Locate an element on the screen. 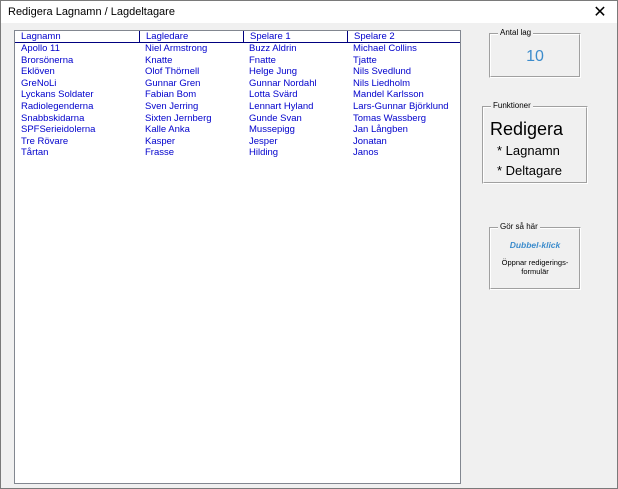 The width and height of the screenshot is (618, 489). cell-lagnamn: Tårtan is located at coordinates (35, 153).